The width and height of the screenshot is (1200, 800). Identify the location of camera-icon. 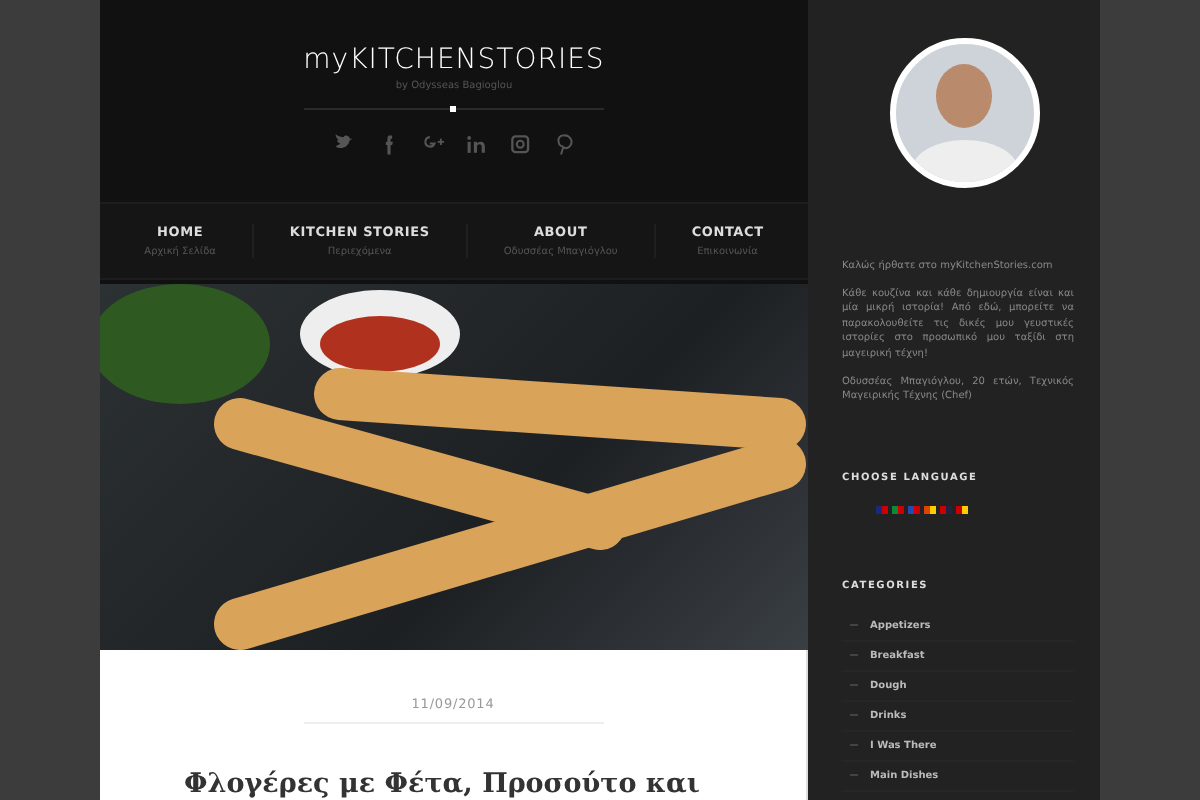
(520, 145).